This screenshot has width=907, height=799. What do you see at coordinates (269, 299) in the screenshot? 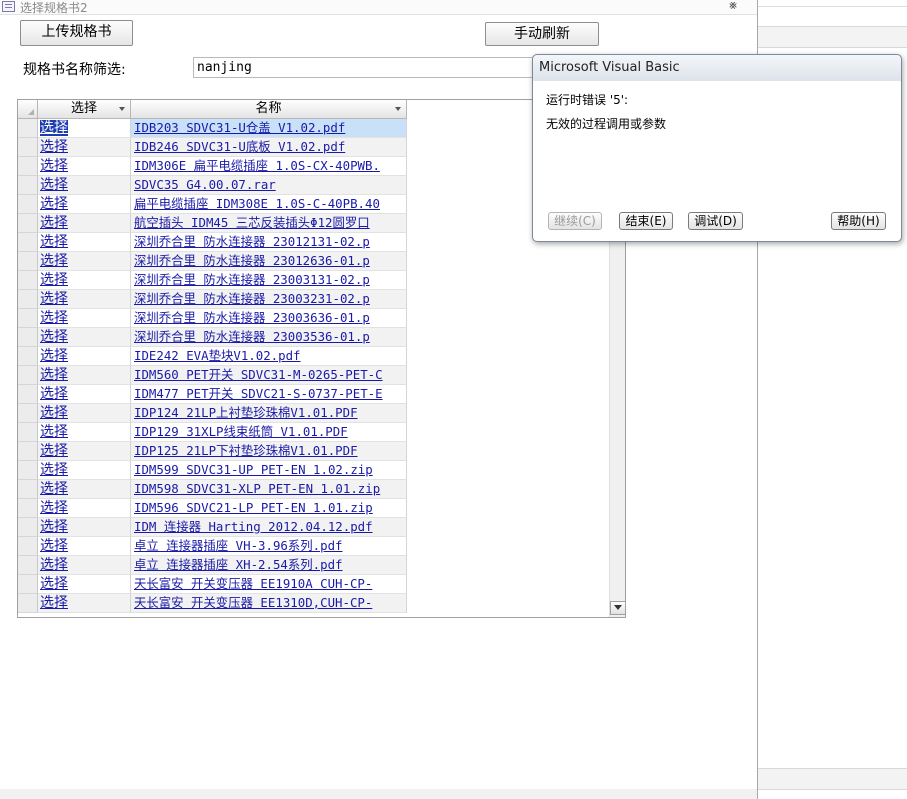
I see `spec-file-link: 深圳乔合里 防水连接器 23003231-02.p` at bounding box center [269, 299].